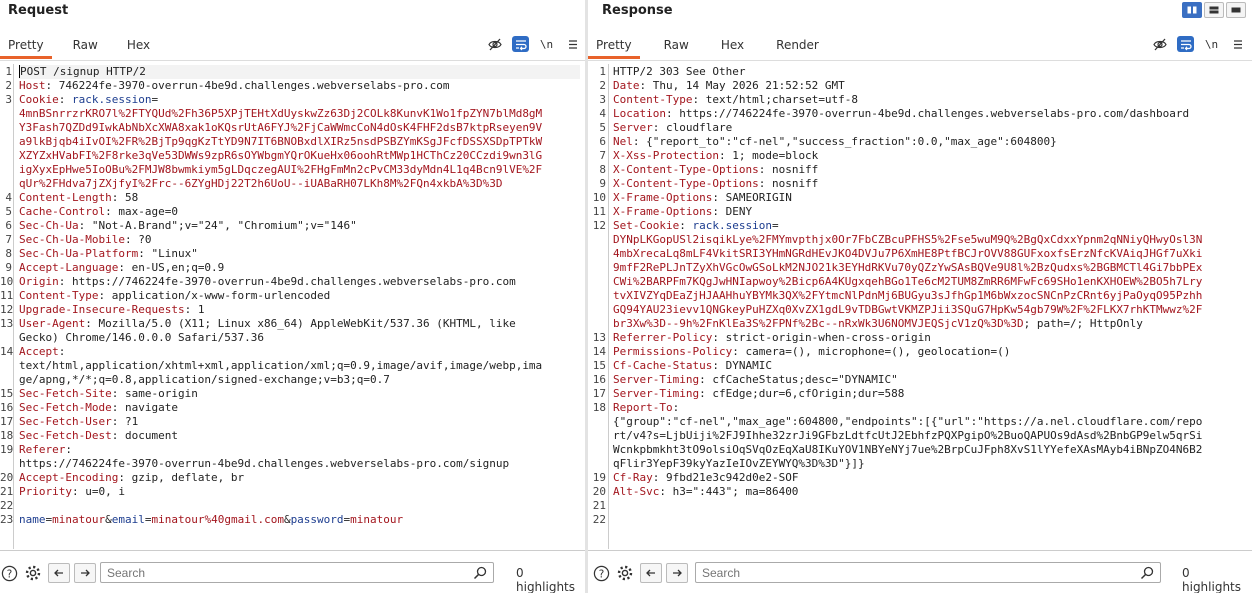  What do you see at coordinates (214, 295) in the screenshot?
I see `code-text: : application/x-www-form-urlencoded` at bounding box center [214, 295].